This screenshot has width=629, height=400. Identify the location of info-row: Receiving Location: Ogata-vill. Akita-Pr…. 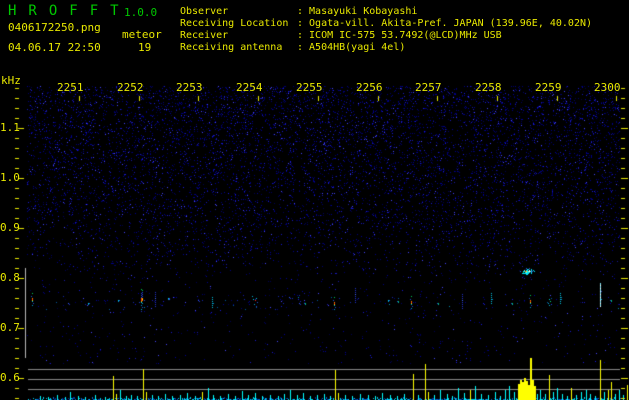
(386, 23).